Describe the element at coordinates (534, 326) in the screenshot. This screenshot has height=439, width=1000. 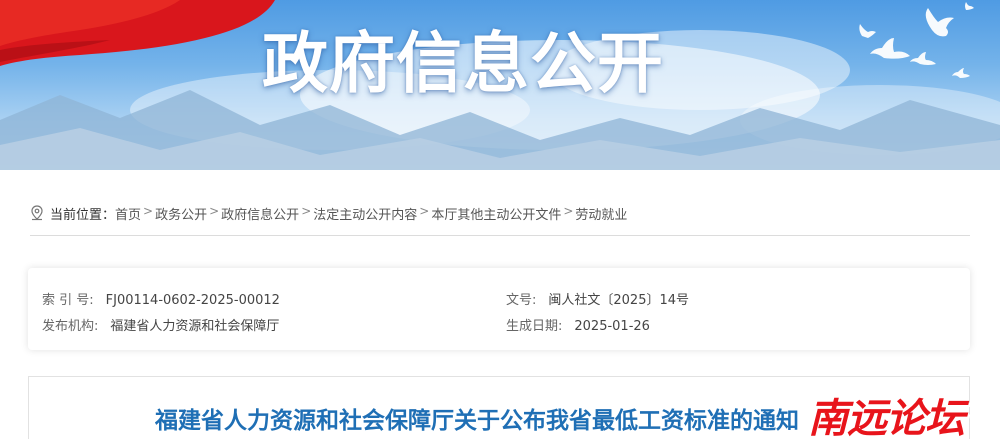
I see `date-label: 生成日期:` at that location.